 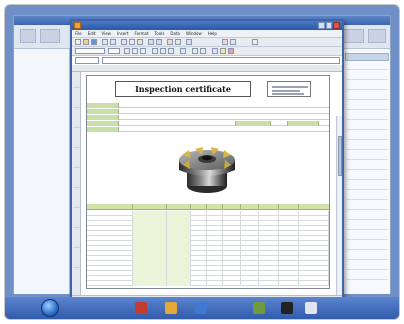 What do you see at coordinates (221, 60) in the screenshot?
I see `formula-input` at bounding box center [221, 60].